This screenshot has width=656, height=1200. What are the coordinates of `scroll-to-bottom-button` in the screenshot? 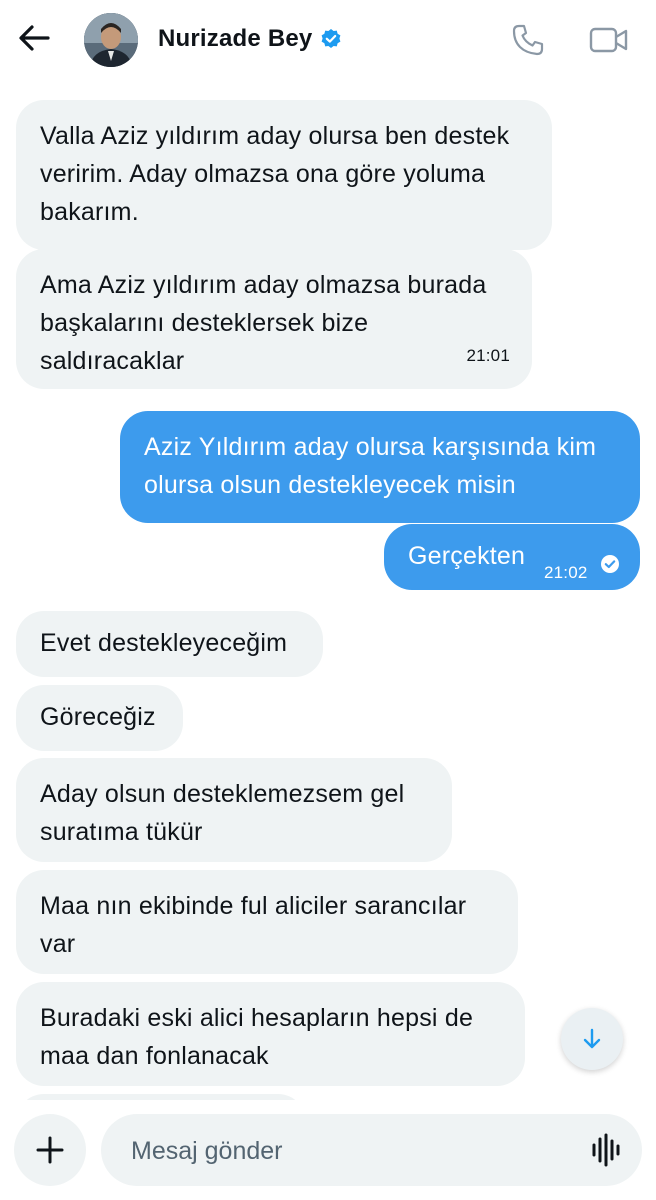 It's located at (592, 1039).